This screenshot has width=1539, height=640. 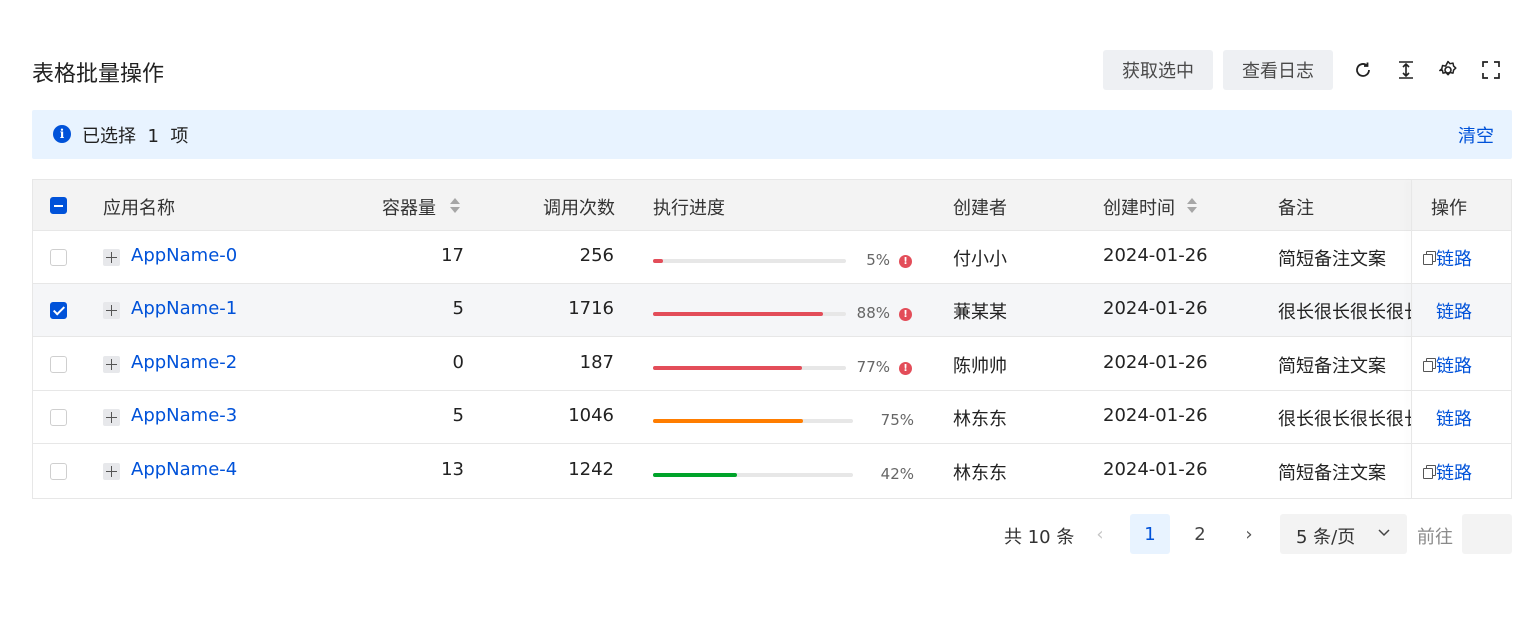 I want to click on app-name-link: AppName-1, so click(x=184, y=308).